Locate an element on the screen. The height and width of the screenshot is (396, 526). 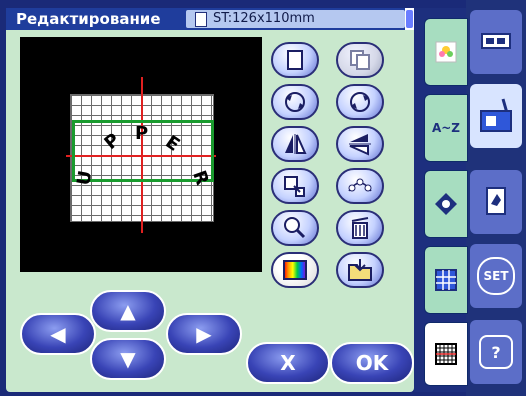
resize-button is located at coordinates (295, 186).